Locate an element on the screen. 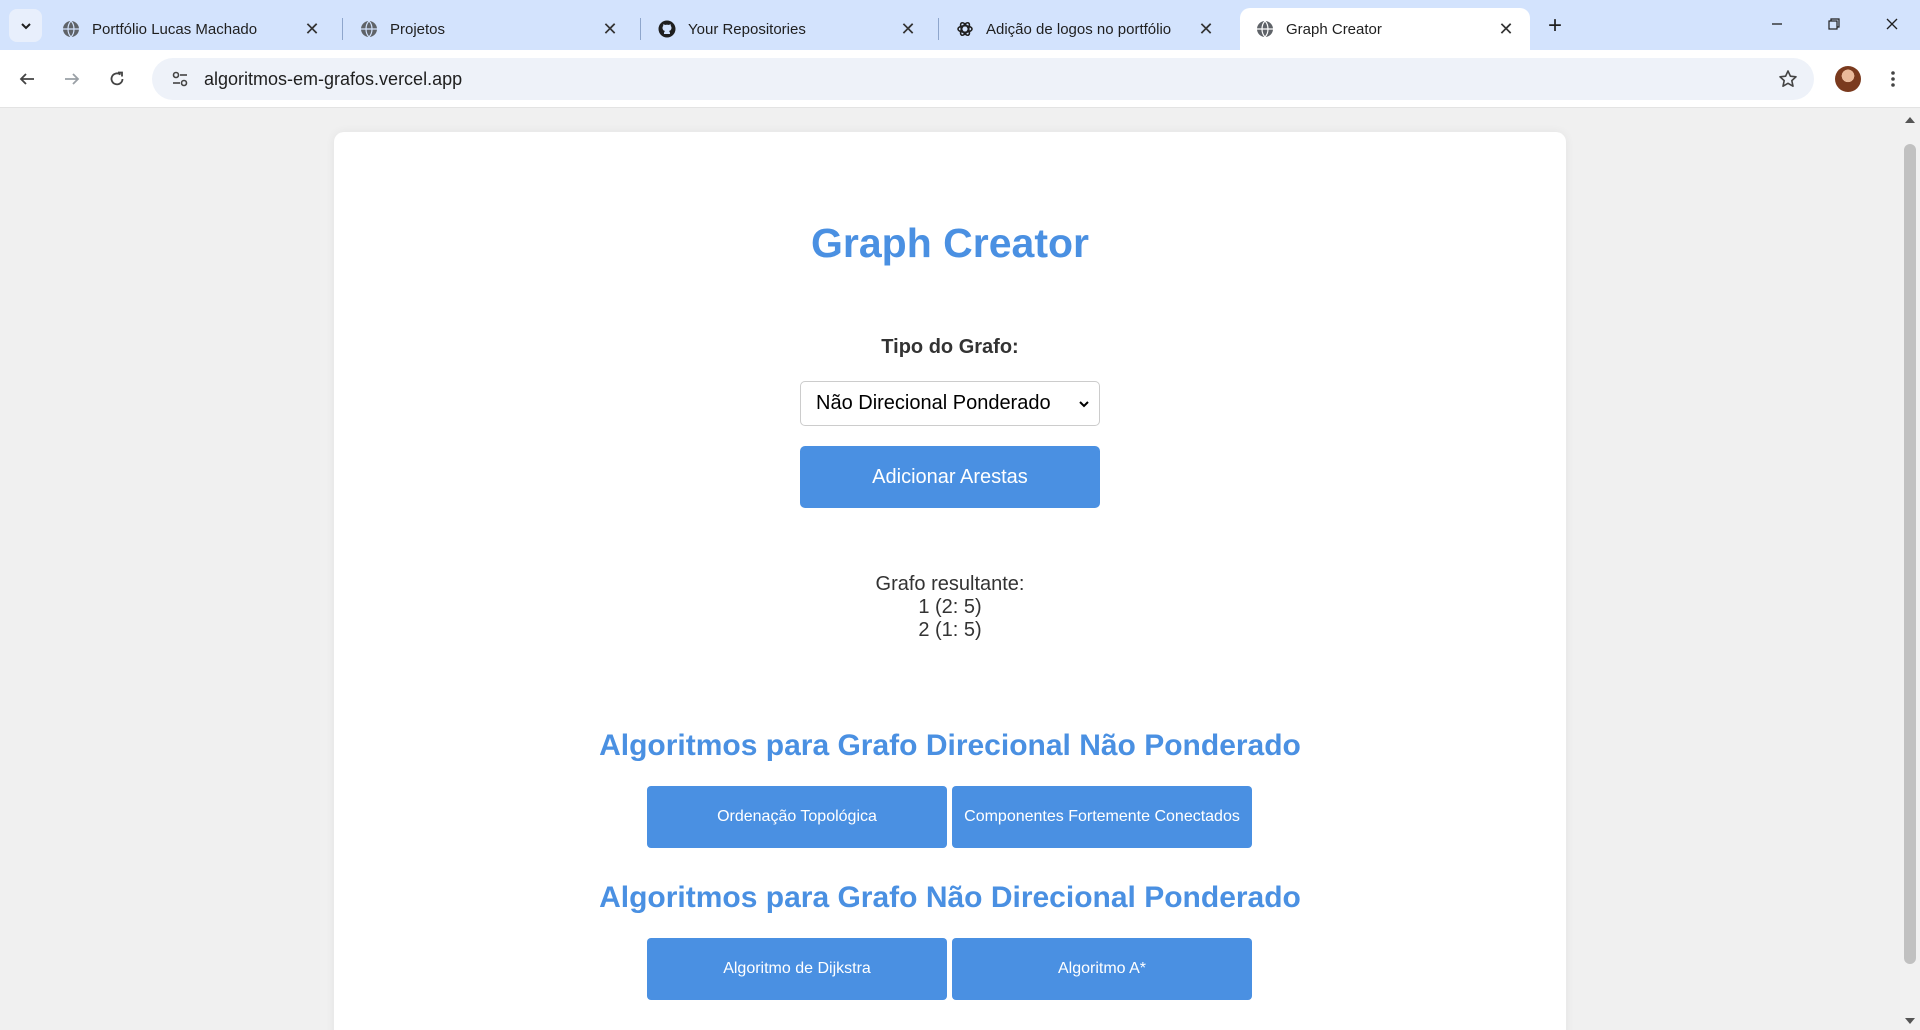 Image resolution: width=1920 pixels, height=1030 pixels. arrow-right-icon is located at coordinates (72, 79).